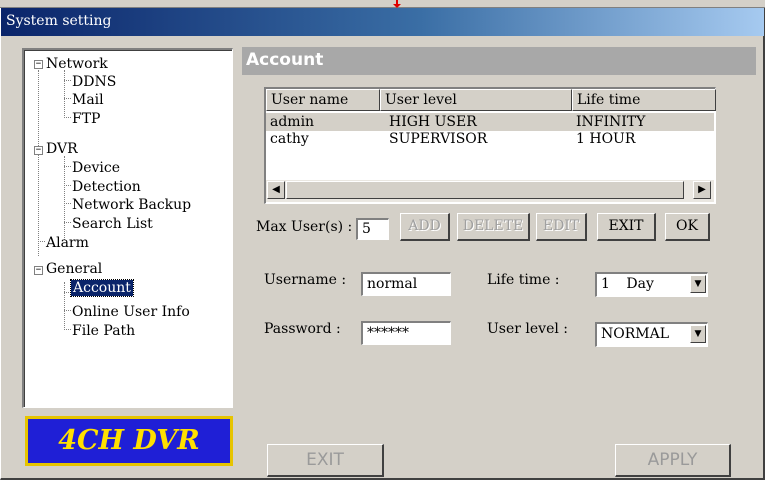 This screenshot has width=765, height=480. Describe the element at coordinates (523, 280) in the screenshot. I see `lifetime-label: Life time :` at that location.